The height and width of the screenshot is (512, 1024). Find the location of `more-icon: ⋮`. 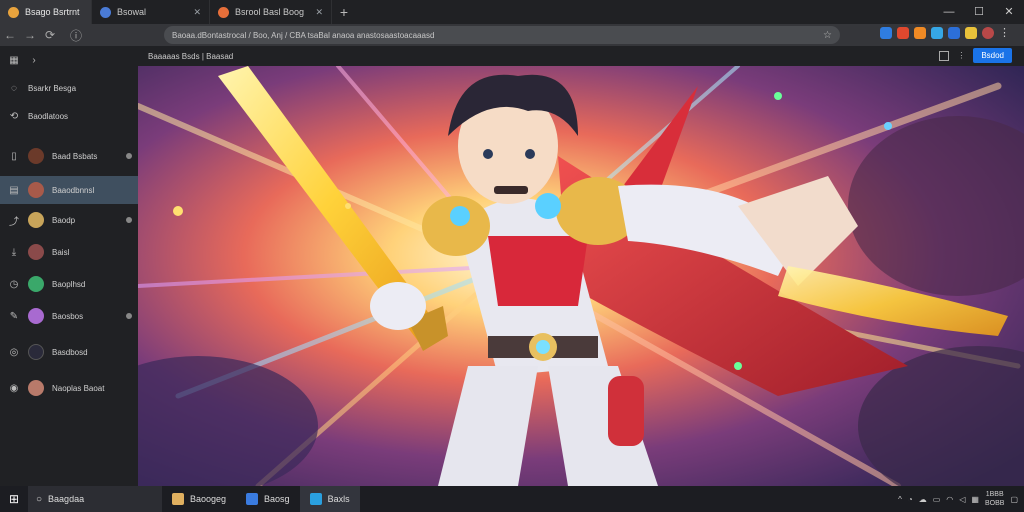

more-icon: ⋮ is located at coordinates (961, 55).